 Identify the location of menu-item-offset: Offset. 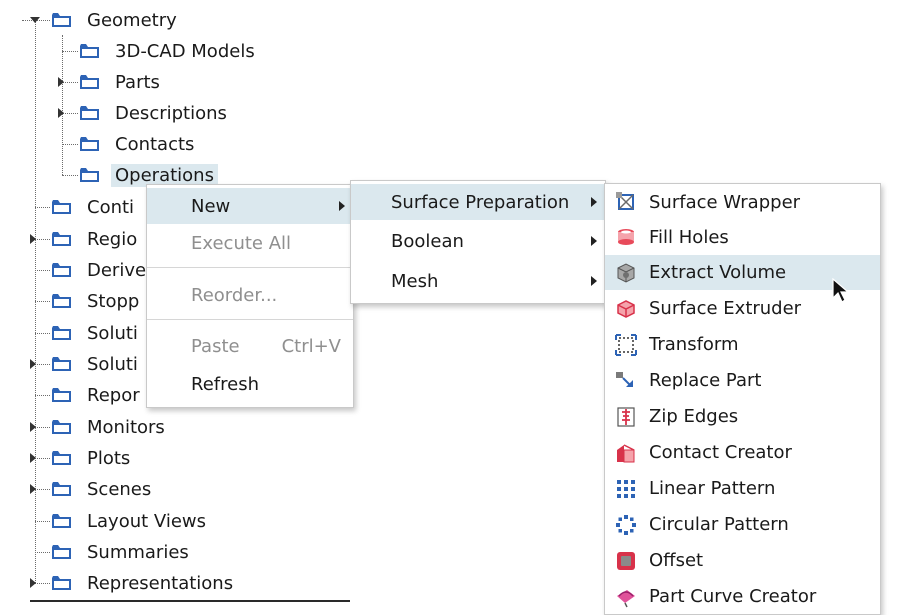
(742, 560).